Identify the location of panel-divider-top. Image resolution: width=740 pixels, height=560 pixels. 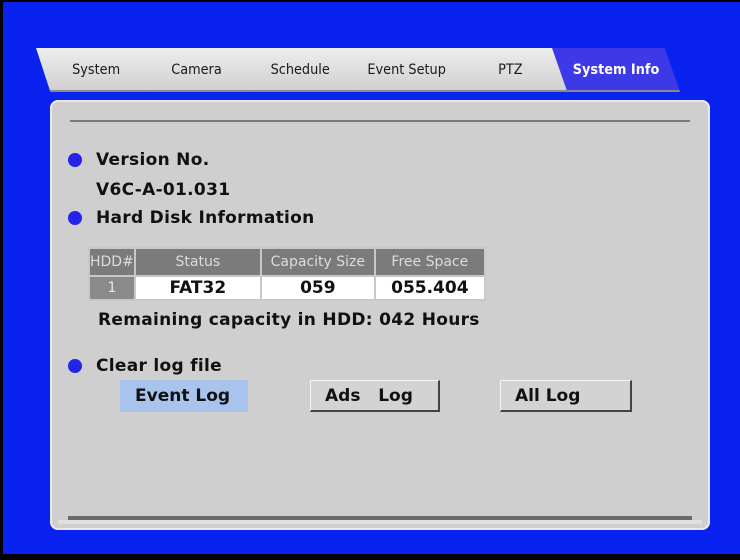
(380, 121).